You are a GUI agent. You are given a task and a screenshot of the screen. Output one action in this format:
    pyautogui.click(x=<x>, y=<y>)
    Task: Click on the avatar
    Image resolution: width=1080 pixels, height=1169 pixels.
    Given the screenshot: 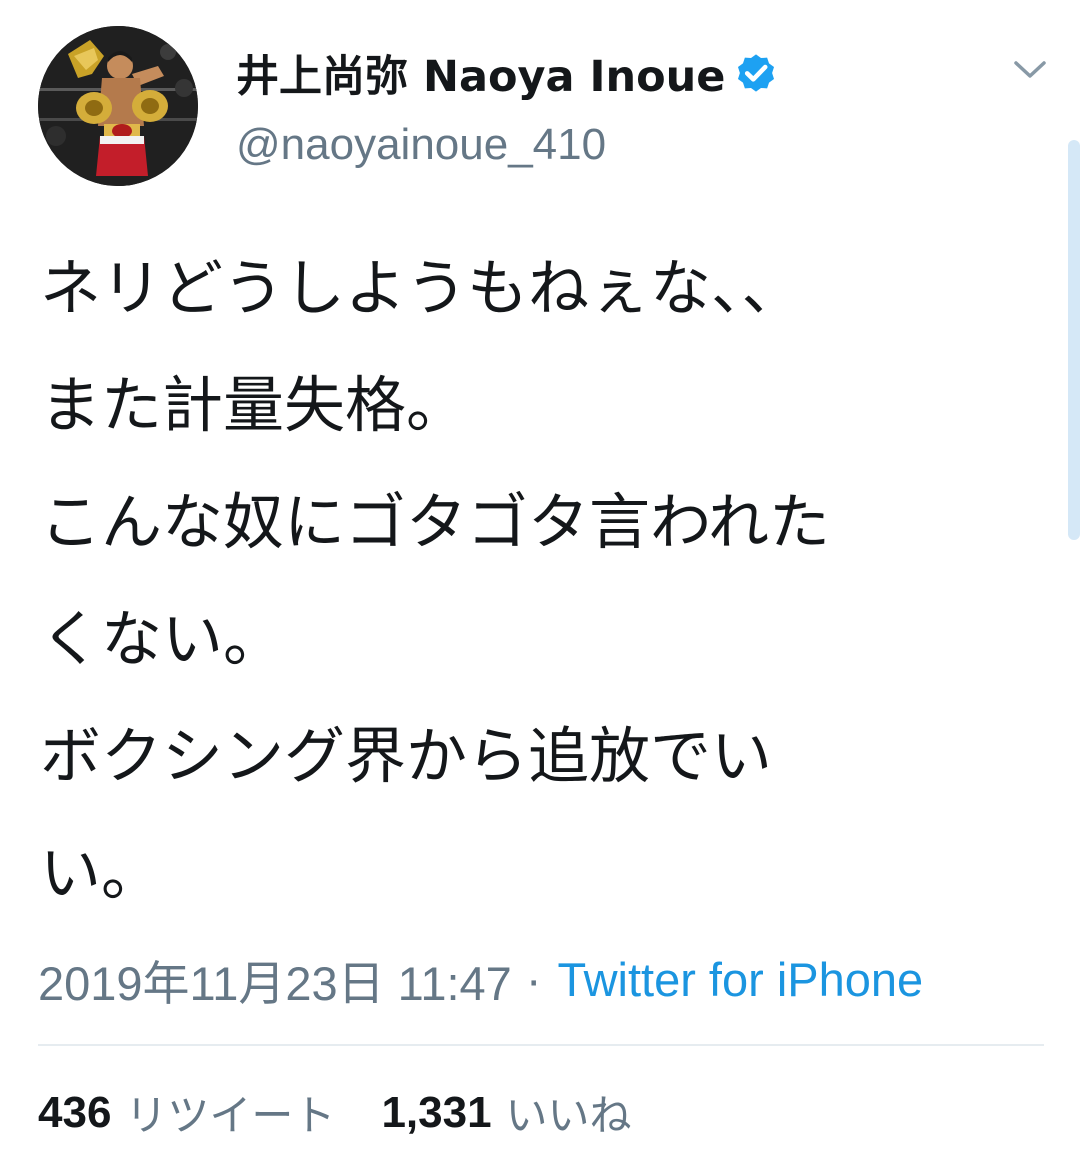 What is the action you would take?
    pyautogui.click(x=118, y=106)
    